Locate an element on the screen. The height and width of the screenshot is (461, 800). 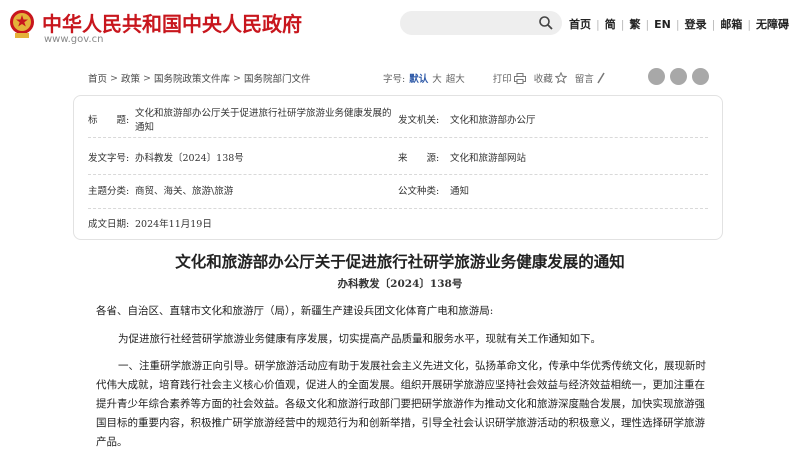
breadcrumb: 首页 > 政策 > 国务院政策文件库 > 国务院部门文件 is located at coordinates (199, 78).